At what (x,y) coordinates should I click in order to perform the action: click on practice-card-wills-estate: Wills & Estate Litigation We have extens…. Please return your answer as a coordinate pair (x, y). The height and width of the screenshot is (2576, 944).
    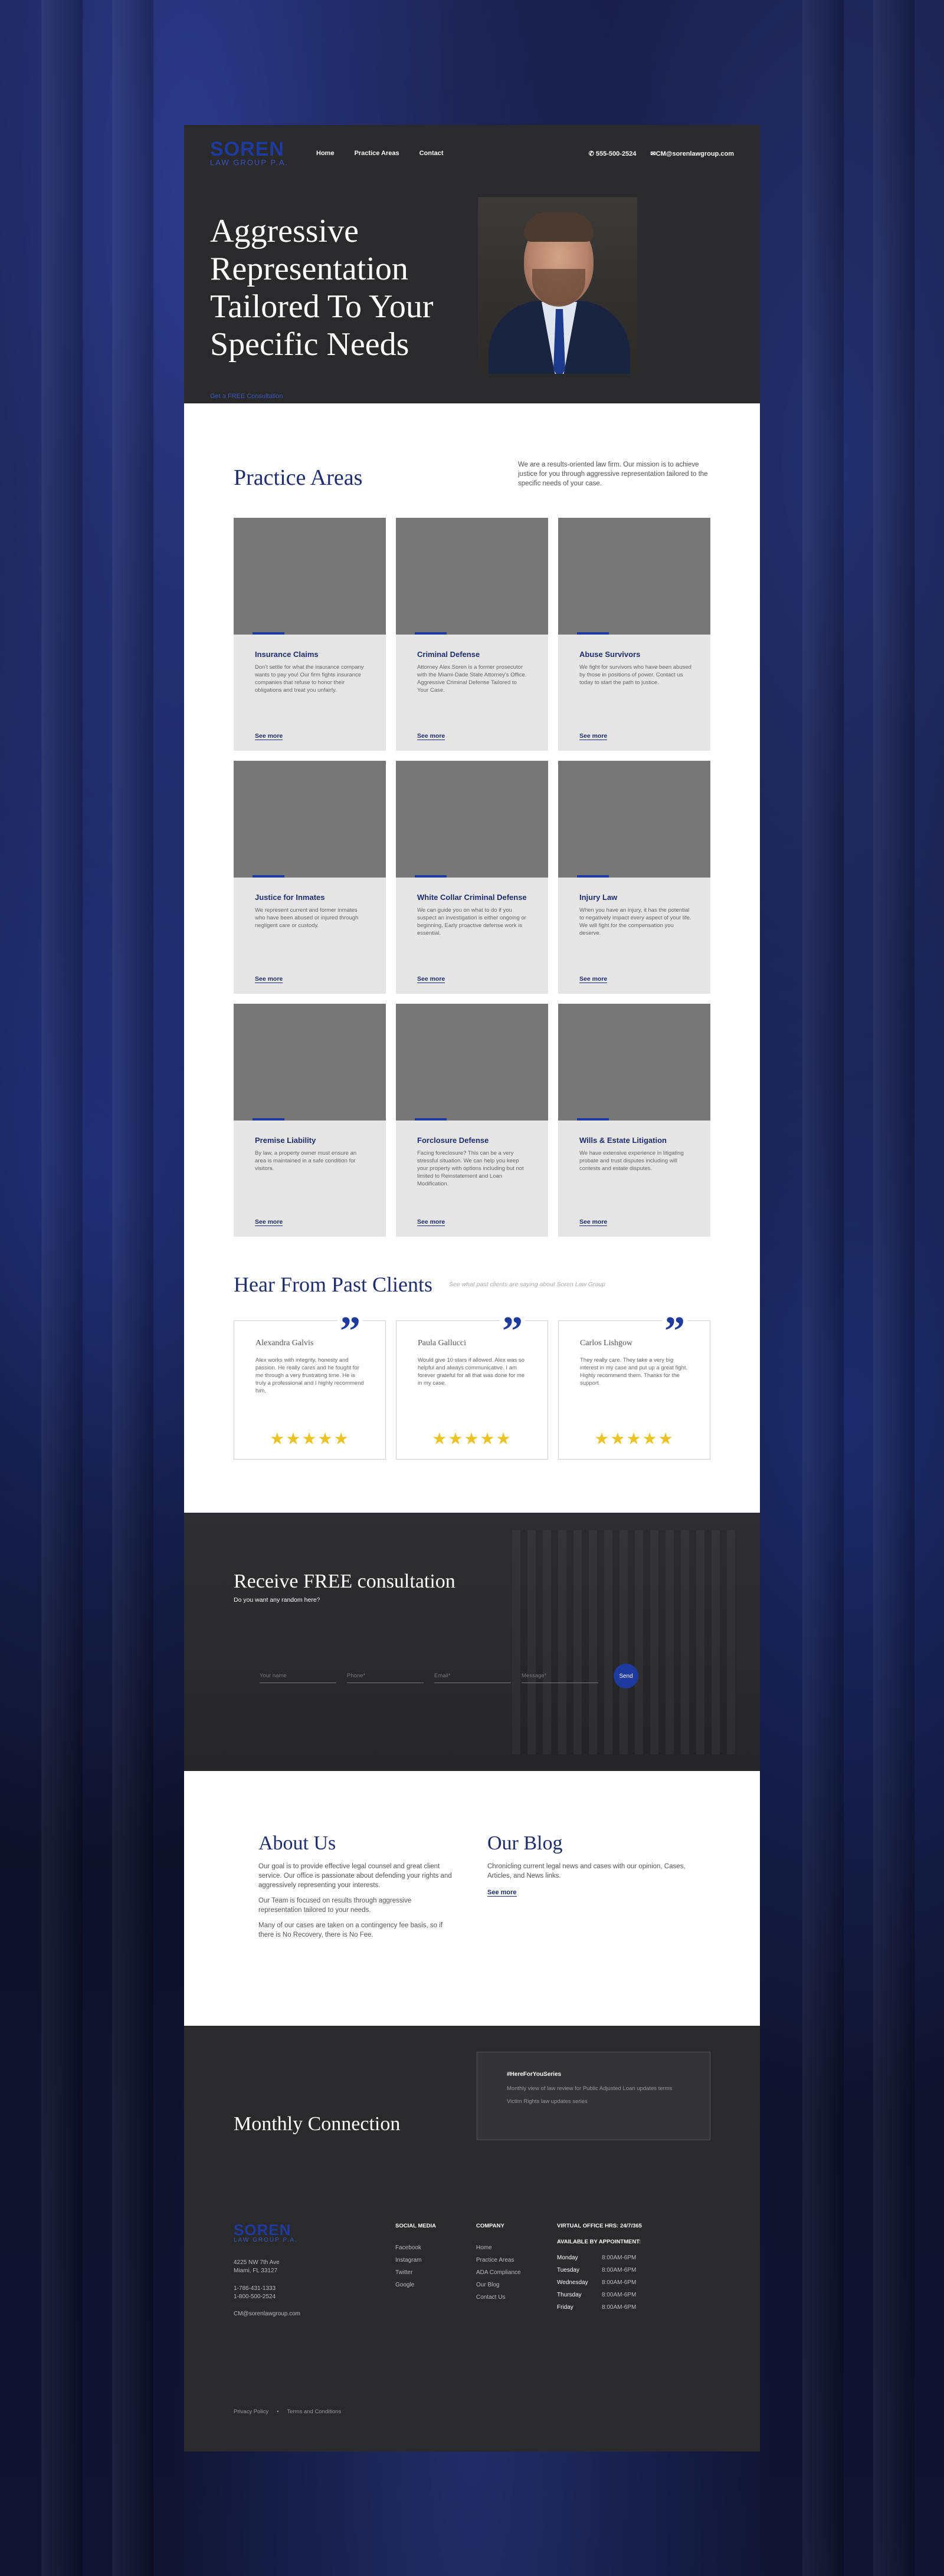
    Looking at the image, I should click on (634, 1120).